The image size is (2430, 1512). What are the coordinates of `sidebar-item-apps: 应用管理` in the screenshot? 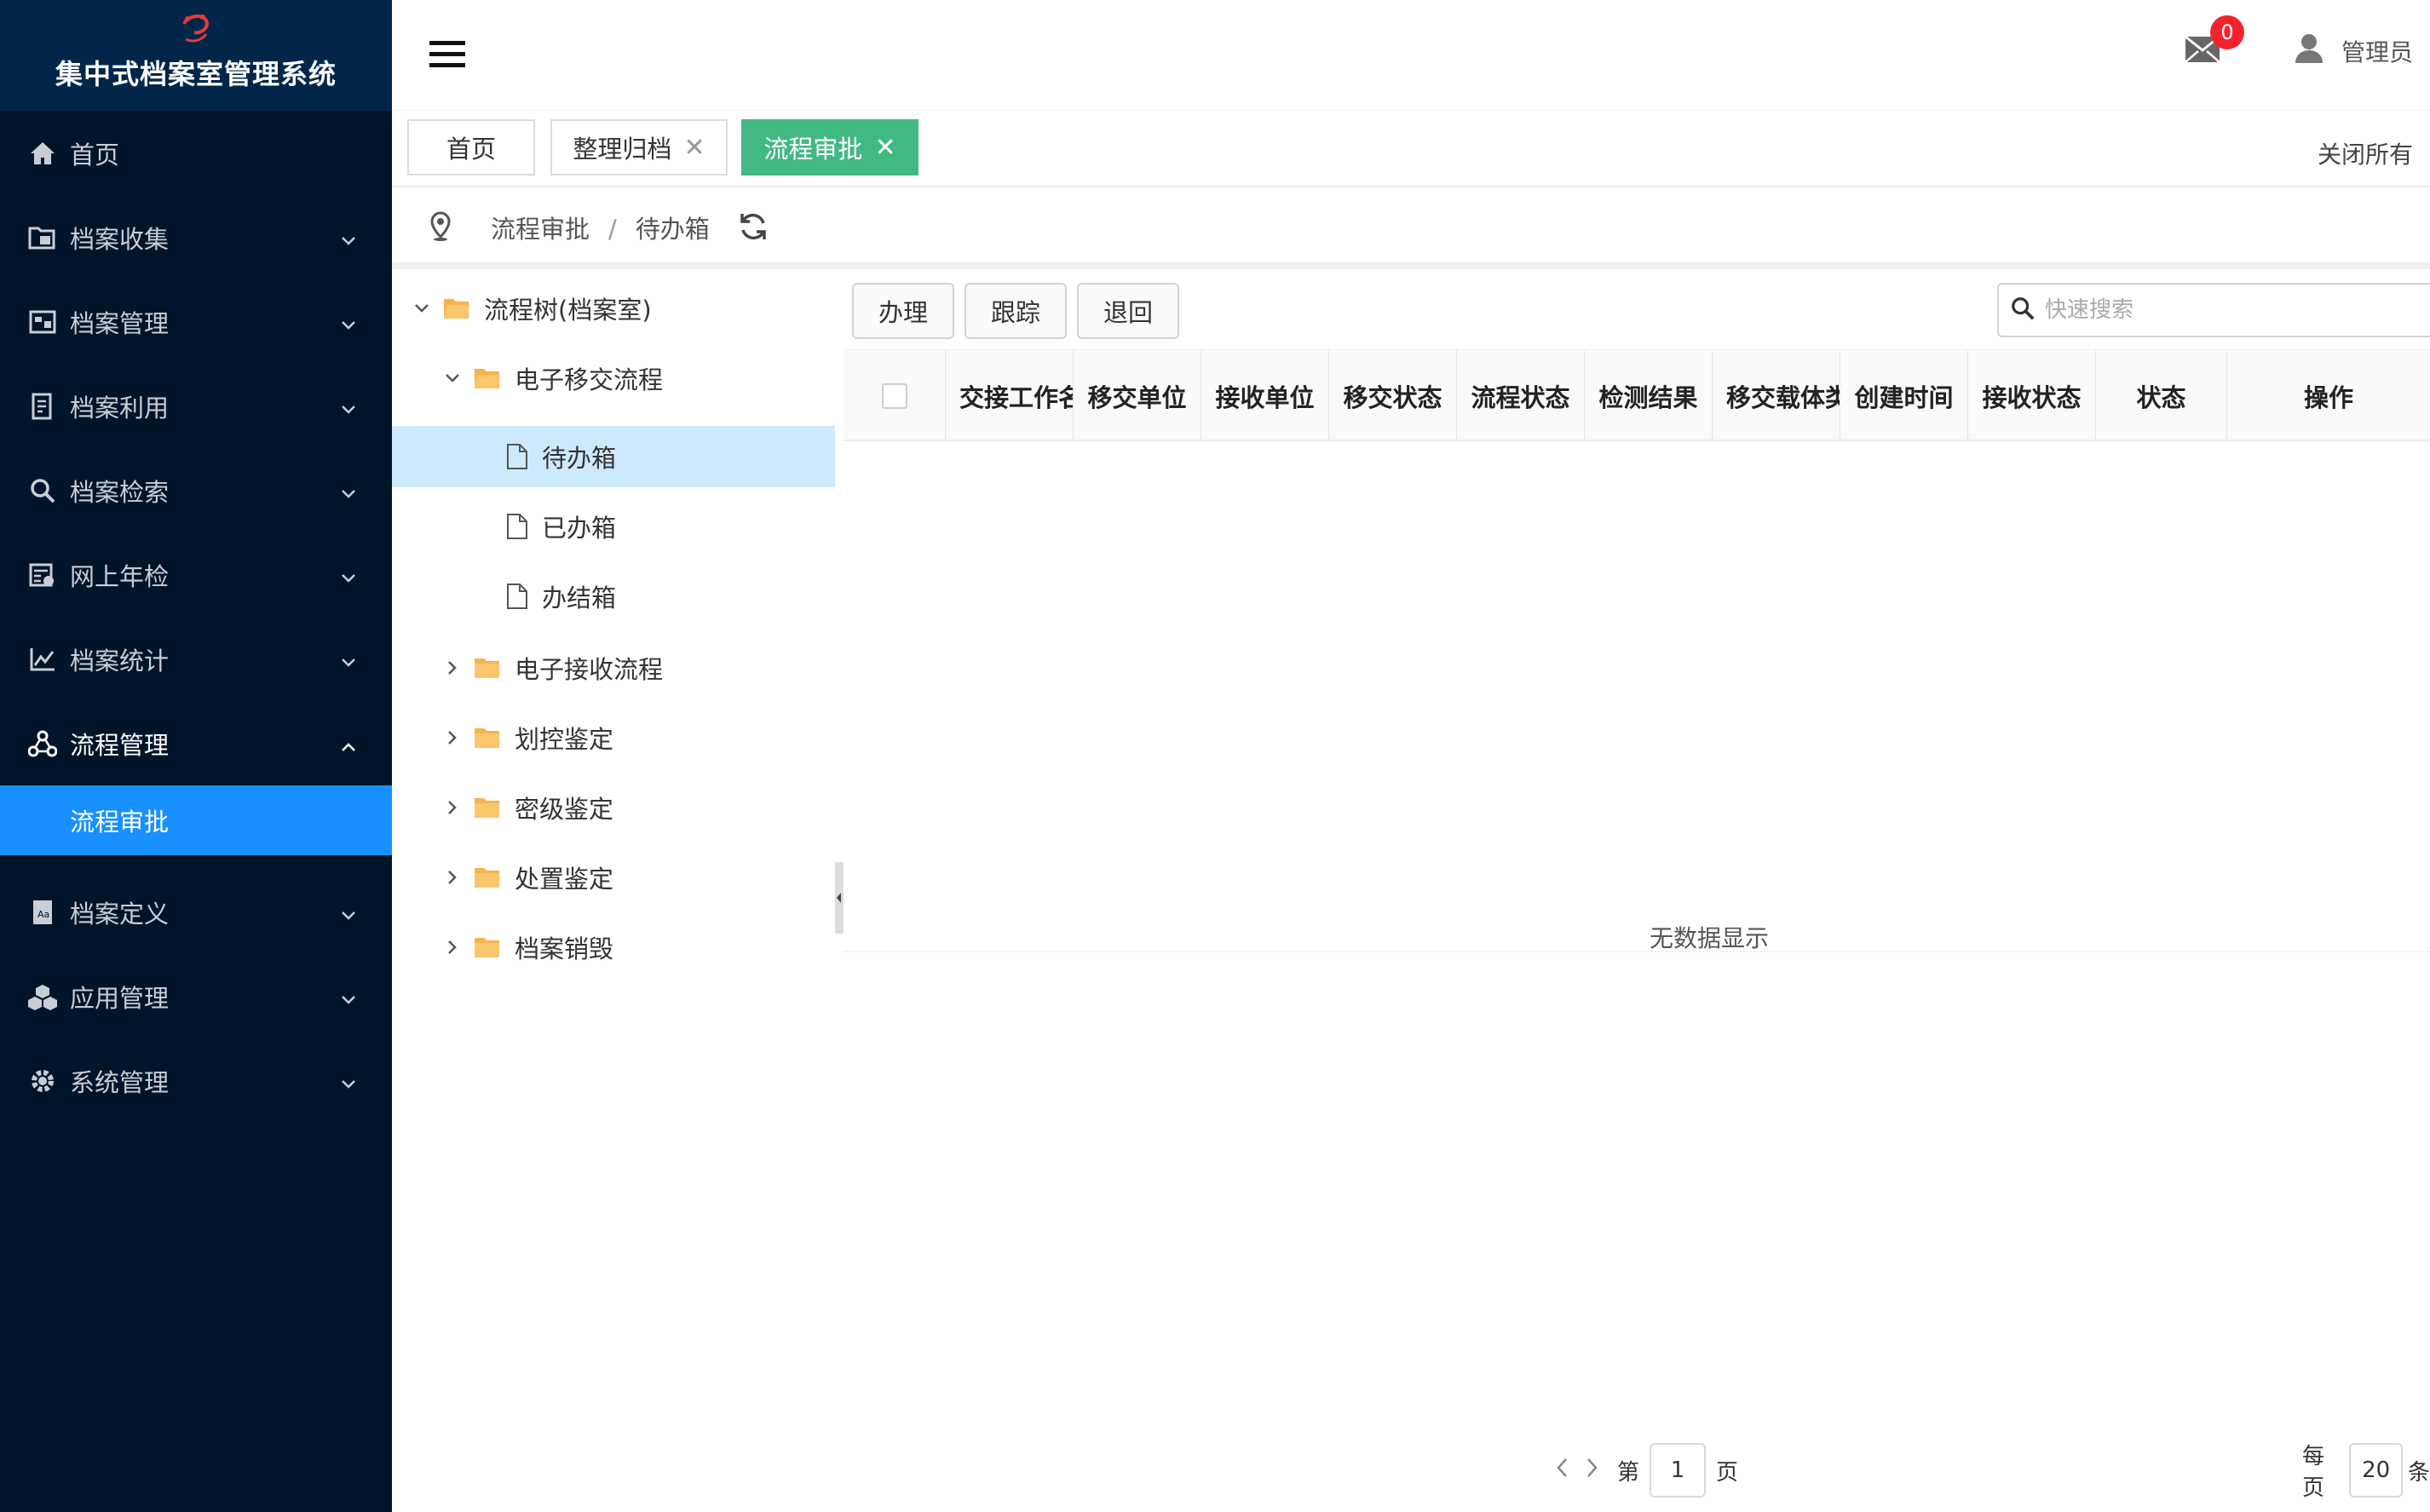 It's located at (196, 996).